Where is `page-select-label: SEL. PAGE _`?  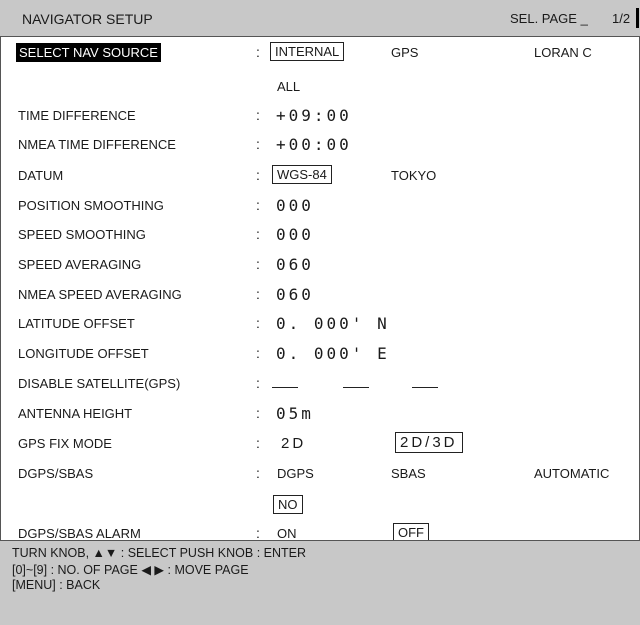 page-select-label: SEL. PAGE _ is located at coordinates (549, 18).